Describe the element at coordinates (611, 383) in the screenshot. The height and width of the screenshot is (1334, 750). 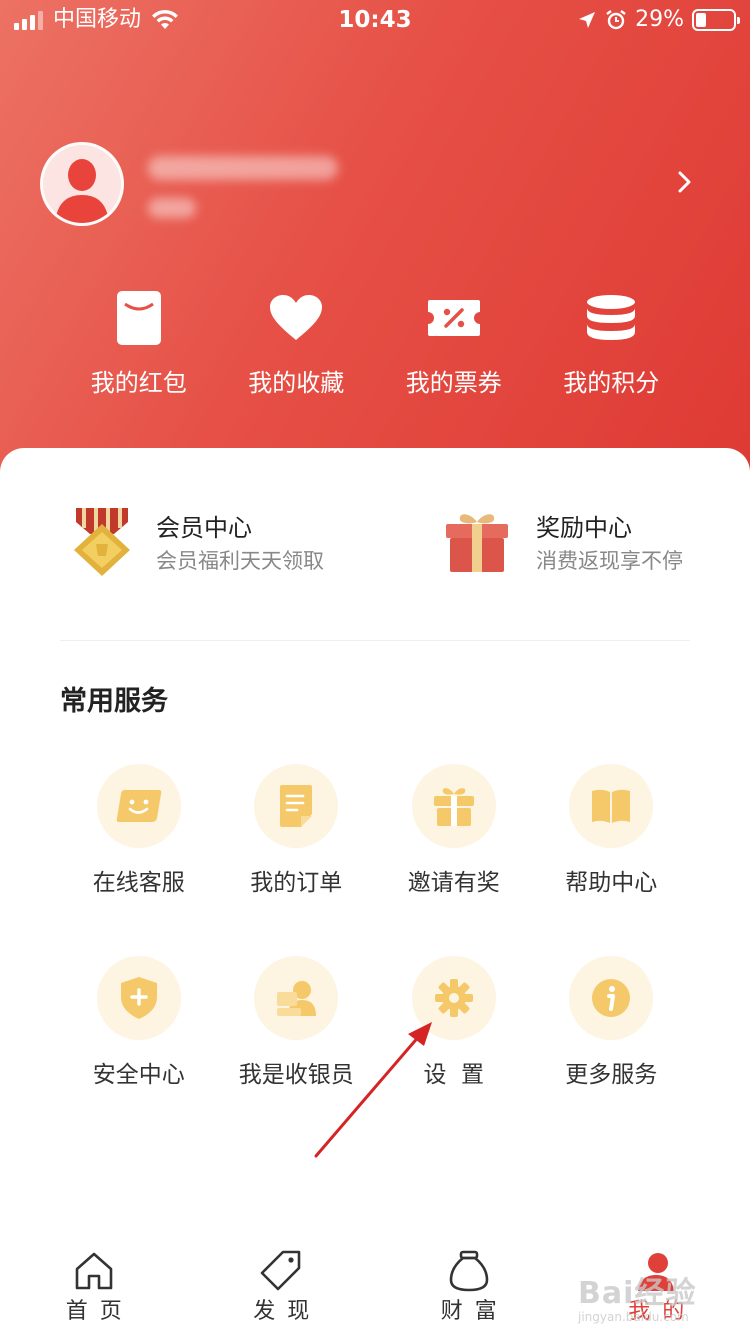
I see `quick-action-label: 我的积分` at that location.